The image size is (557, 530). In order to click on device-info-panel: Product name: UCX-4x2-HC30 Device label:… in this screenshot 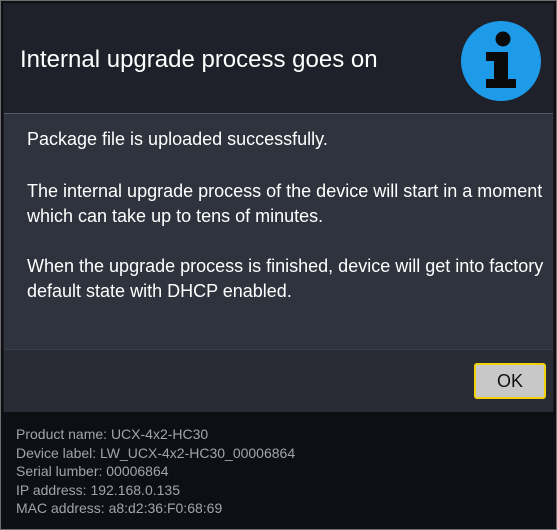, I will do `click(155, 471)`.